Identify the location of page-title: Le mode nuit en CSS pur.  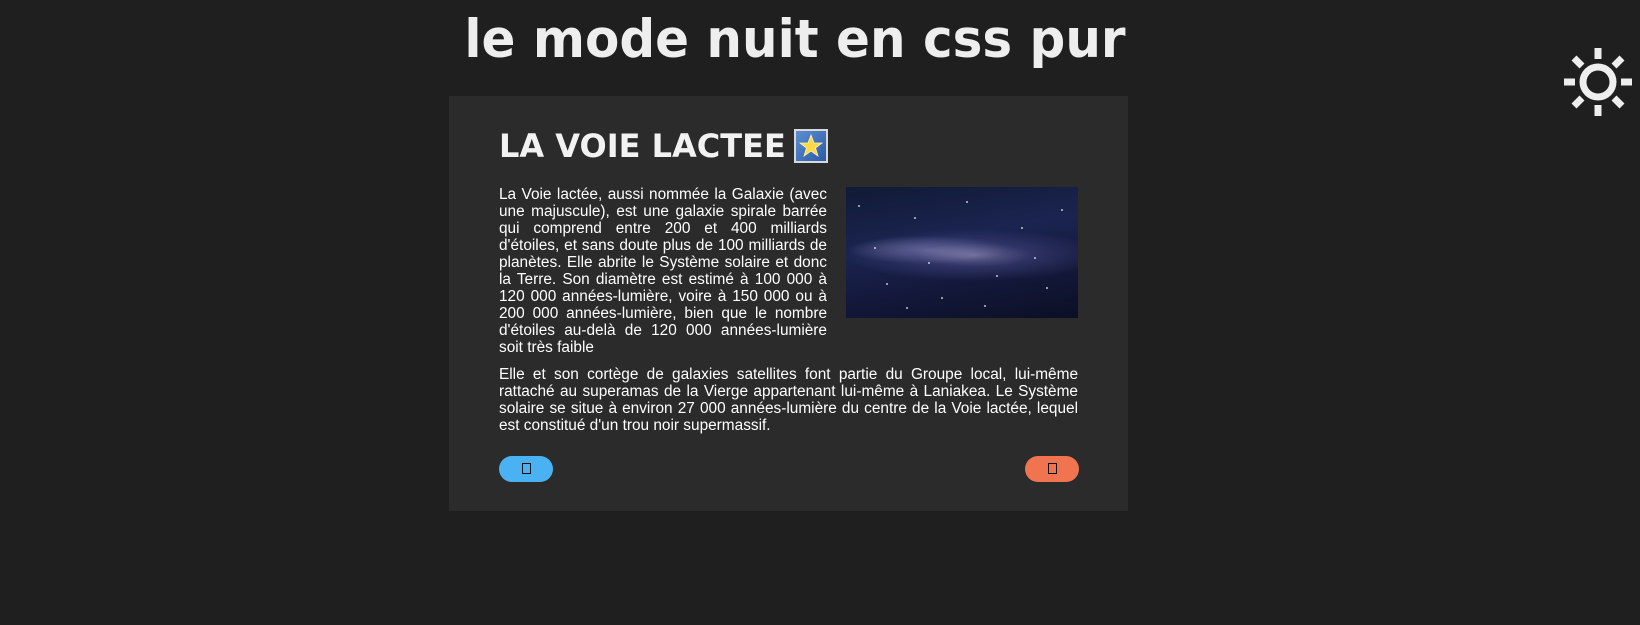
(795, 39).